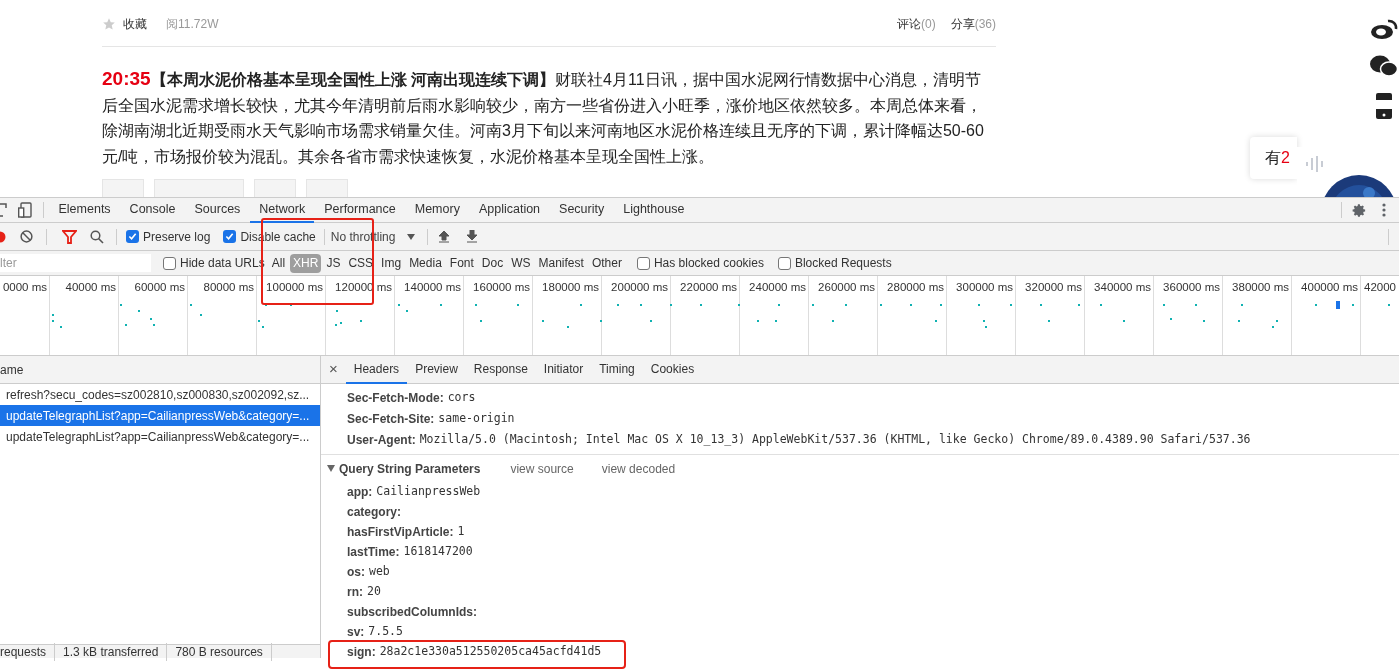  I want to click on star-icon, so click(109, 24).